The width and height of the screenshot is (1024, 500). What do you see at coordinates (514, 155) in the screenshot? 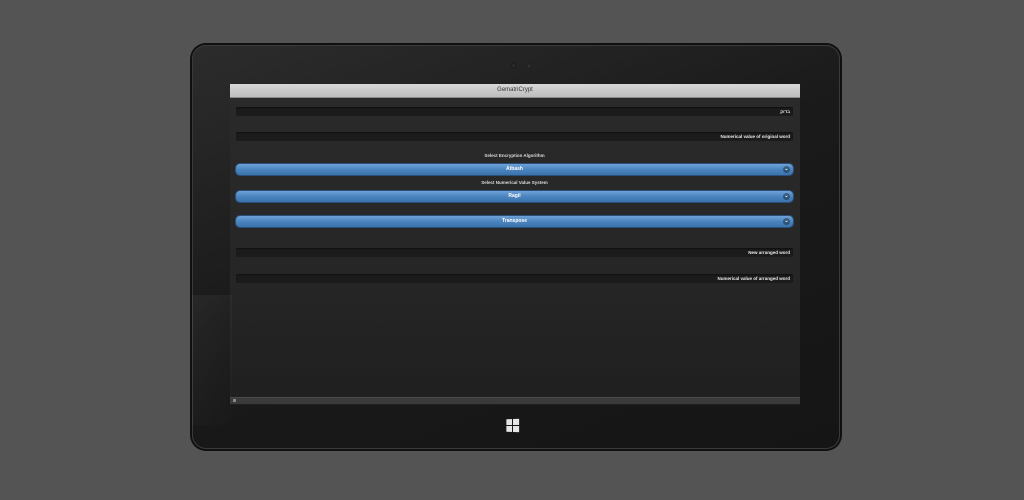
I see `algorithm-label: Select Encryption Algorithm` at bounding box center [514, 155].